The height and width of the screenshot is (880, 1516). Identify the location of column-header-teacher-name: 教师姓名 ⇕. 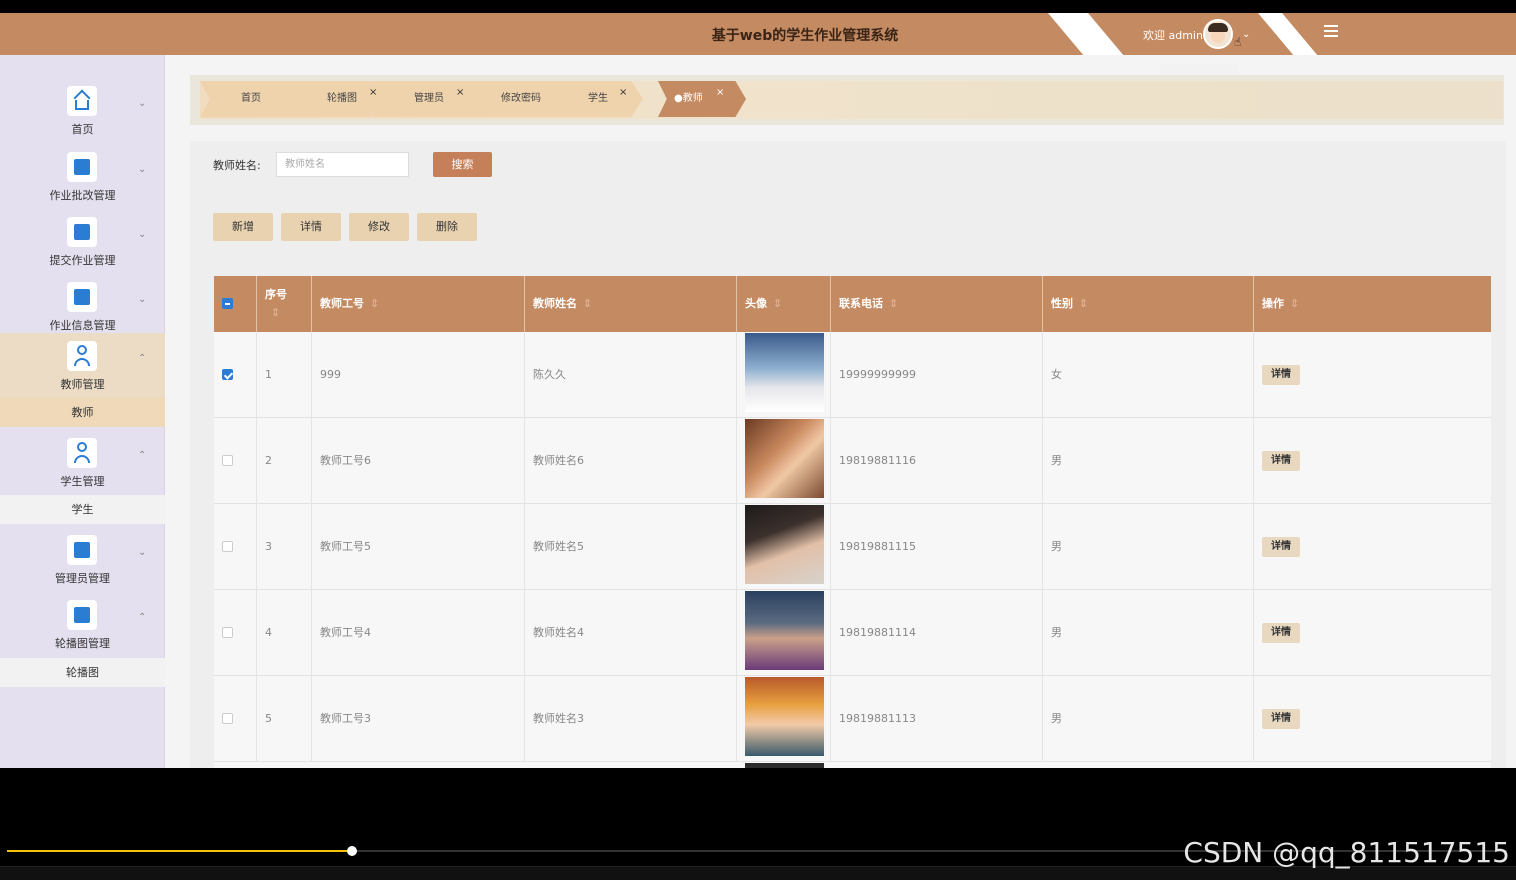
(631, 304).